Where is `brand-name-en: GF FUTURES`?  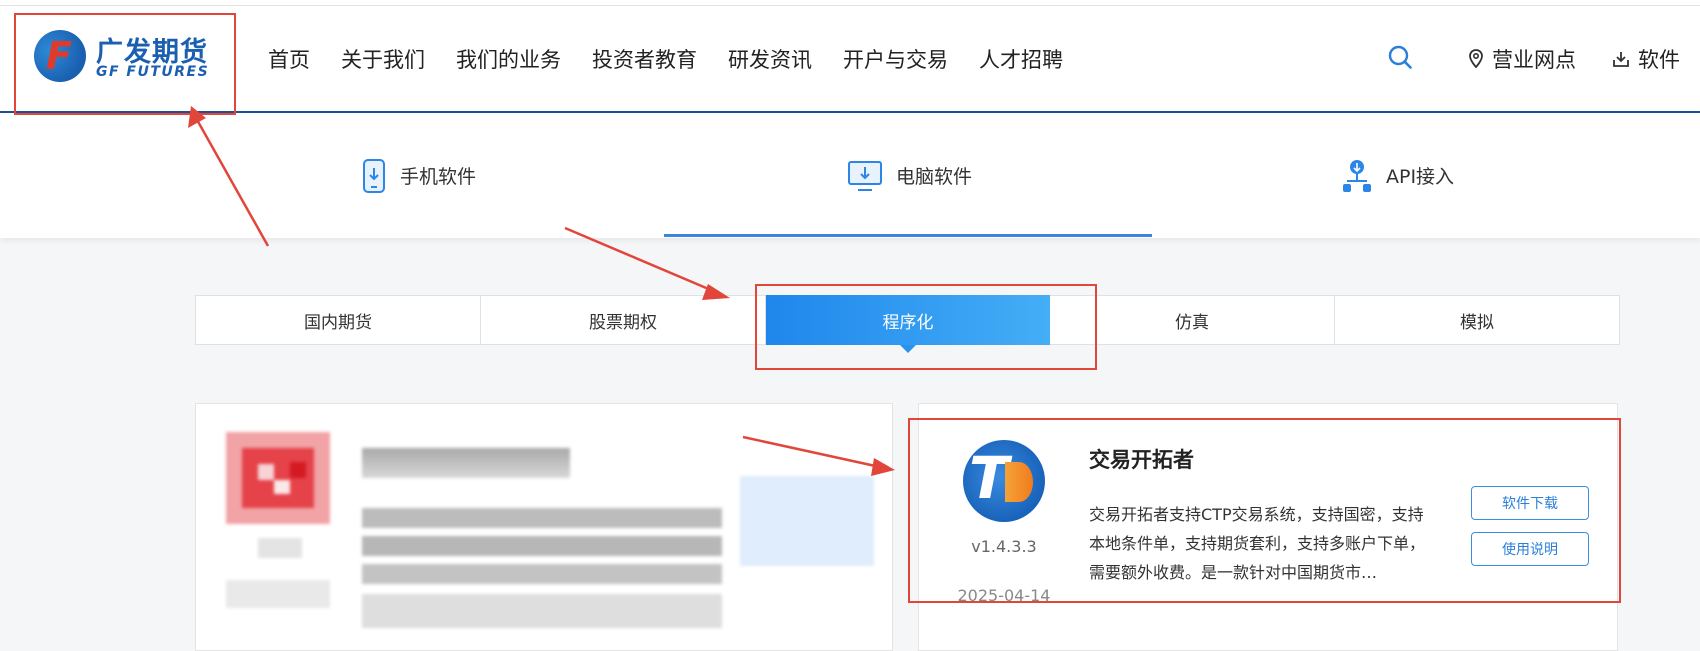
brand-name-en: GF FUTURES is located at coordinates (153, 72).